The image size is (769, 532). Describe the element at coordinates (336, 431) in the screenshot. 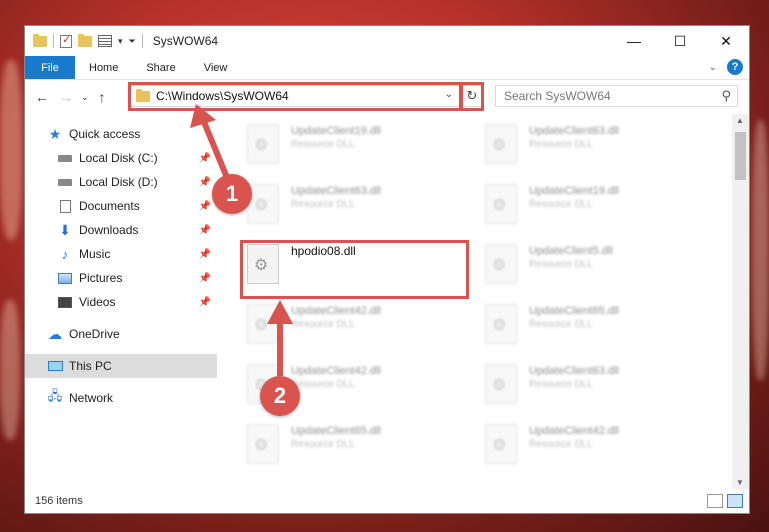

I see `file-name: UpdateClient65.dll` at that location.